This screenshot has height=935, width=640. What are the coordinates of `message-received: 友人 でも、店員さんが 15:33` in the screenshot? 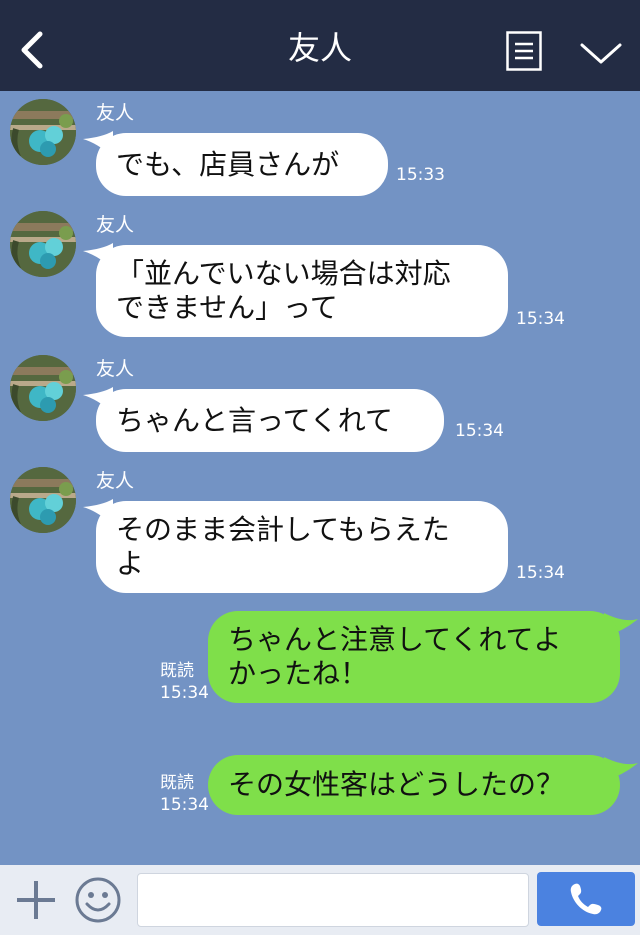 It's located at (320, 146).